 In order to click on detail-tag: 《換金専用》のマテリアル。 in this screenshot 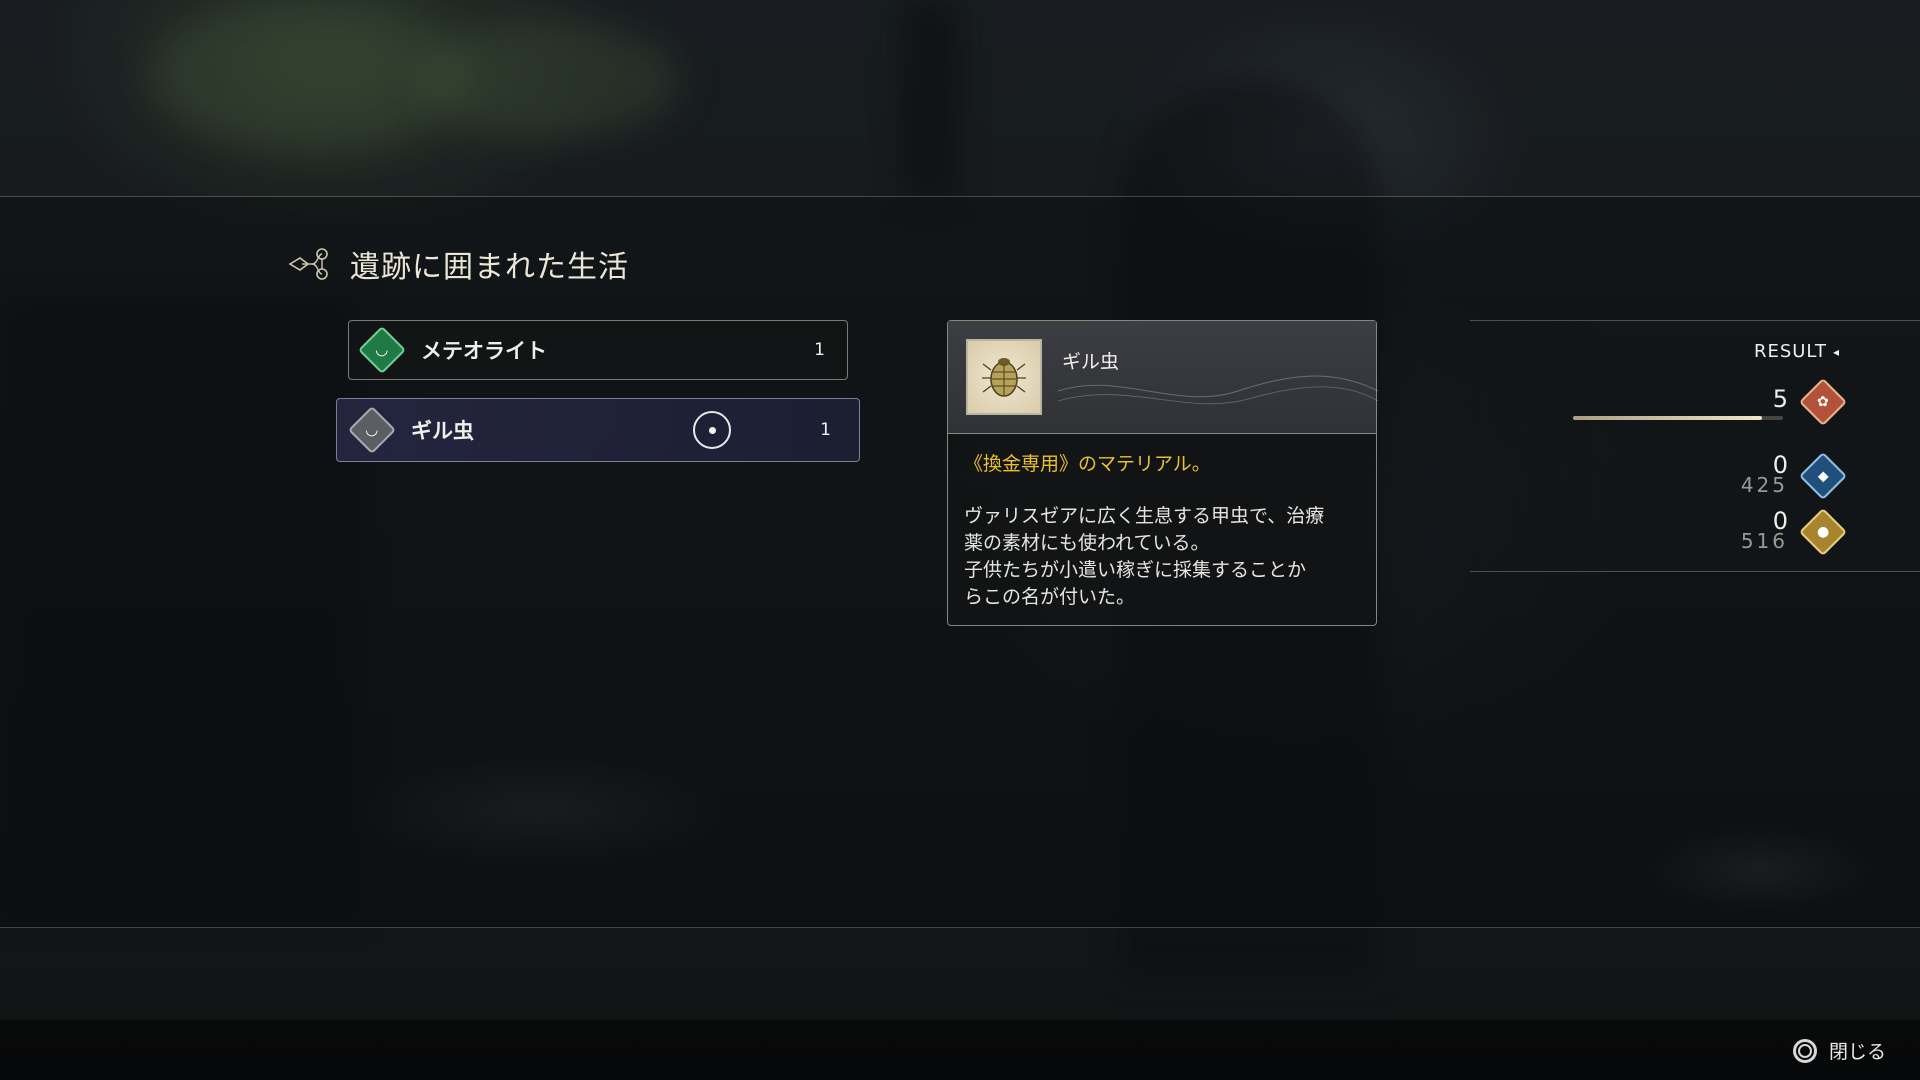, I will do `click(1087, 464)`.